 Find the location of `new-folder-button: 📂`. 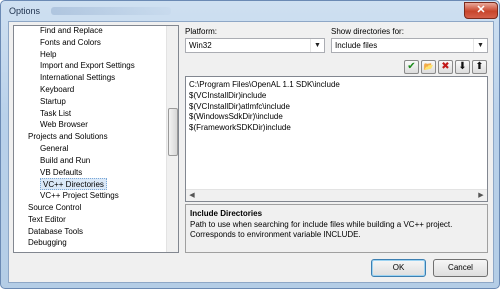

new-folder-button: 📂 is located at coordinates (428, 67).